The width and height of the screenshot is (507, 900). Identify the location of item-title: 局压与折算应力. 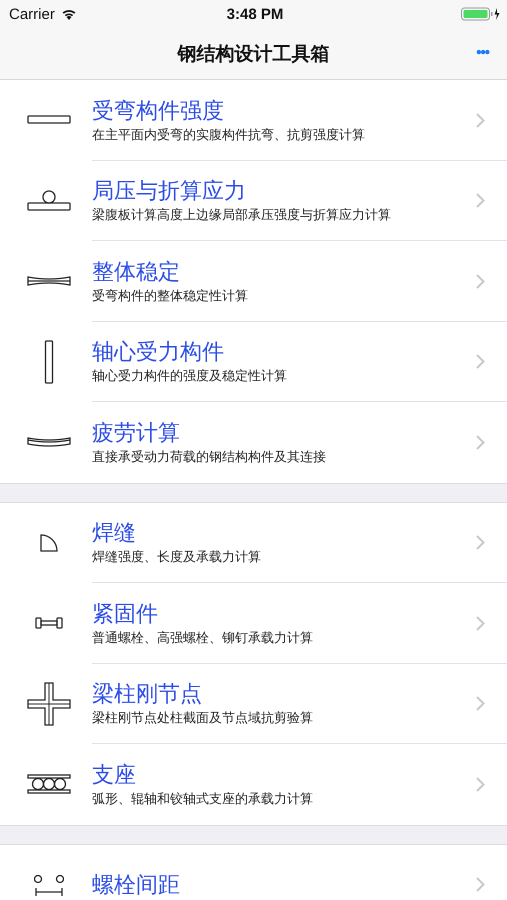
(169, 191).